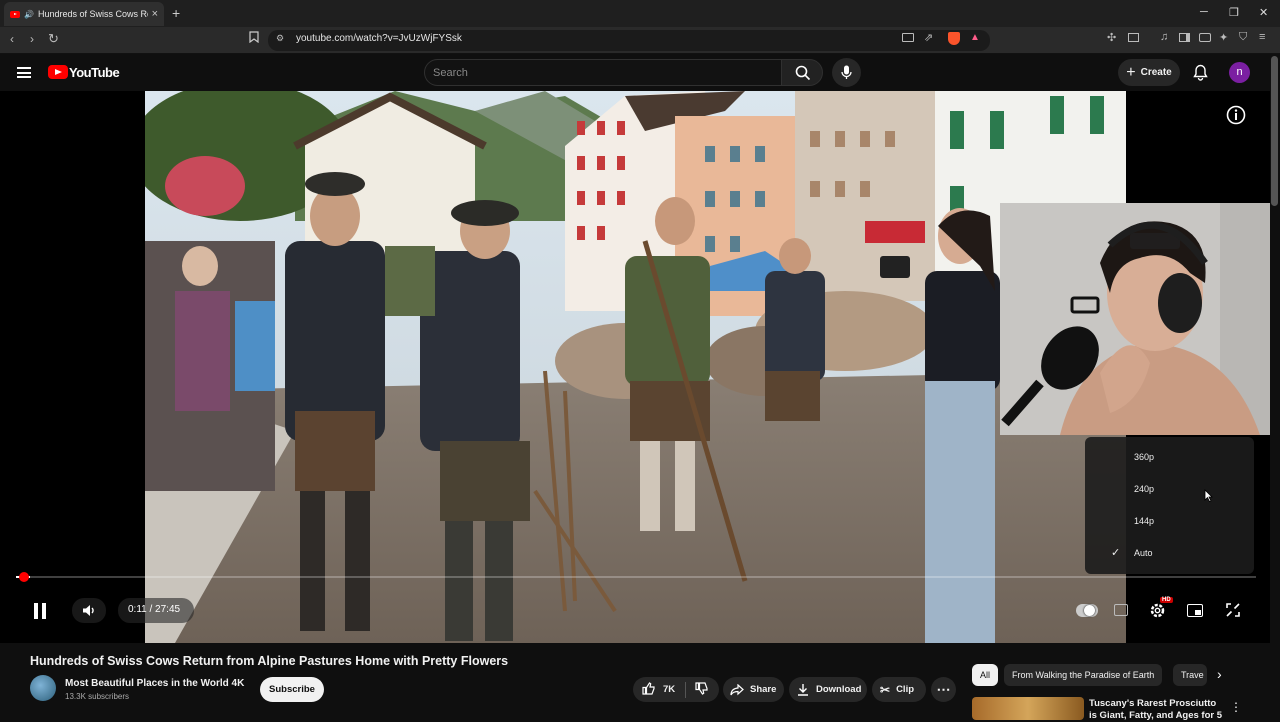 Image resolution: width=1280 pixels, height=722 pixels. What do you see at coordinates (598, 73) in the screenshot?
I see `search-input` at bounding box center [598, 73].